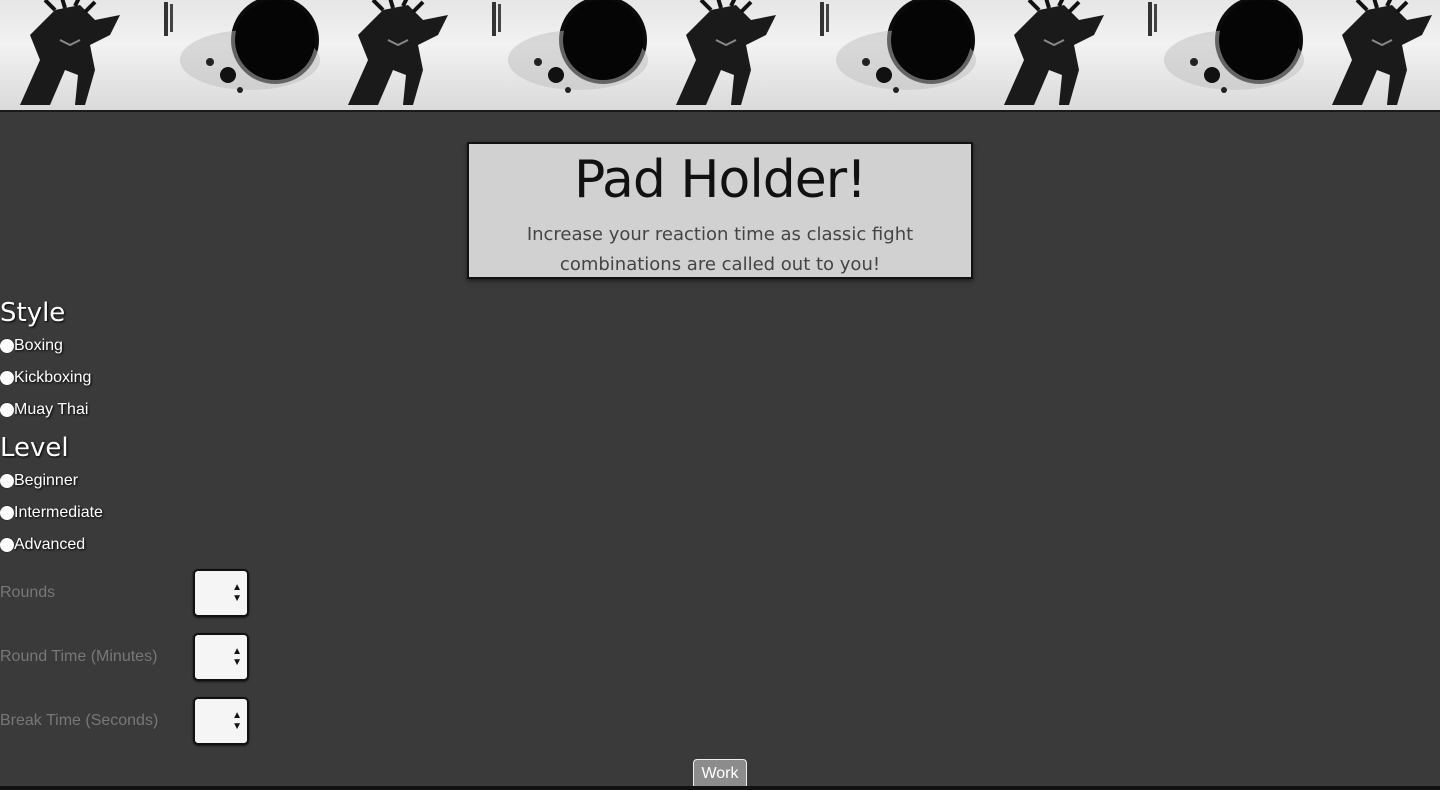 Image resolution: width=1440 pixels, height=790 pixels. I want to click on radio-label: Muay Thai, so click(51, 409).